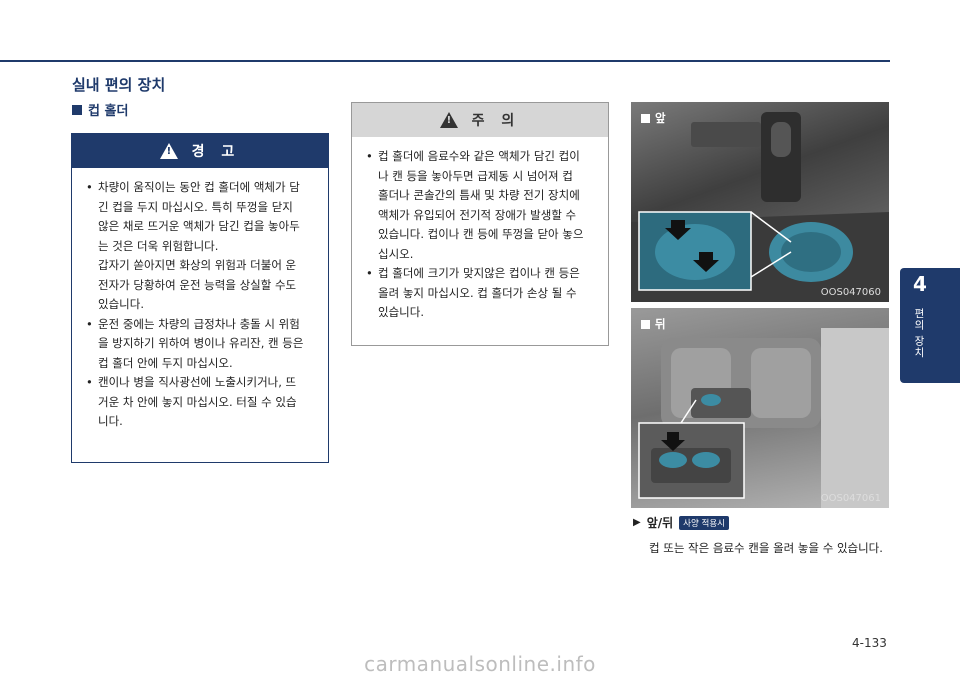  I want to click on line: 을 방지하기 위하여 병이나 유리잔, 캔 등은, so click(201, 343).